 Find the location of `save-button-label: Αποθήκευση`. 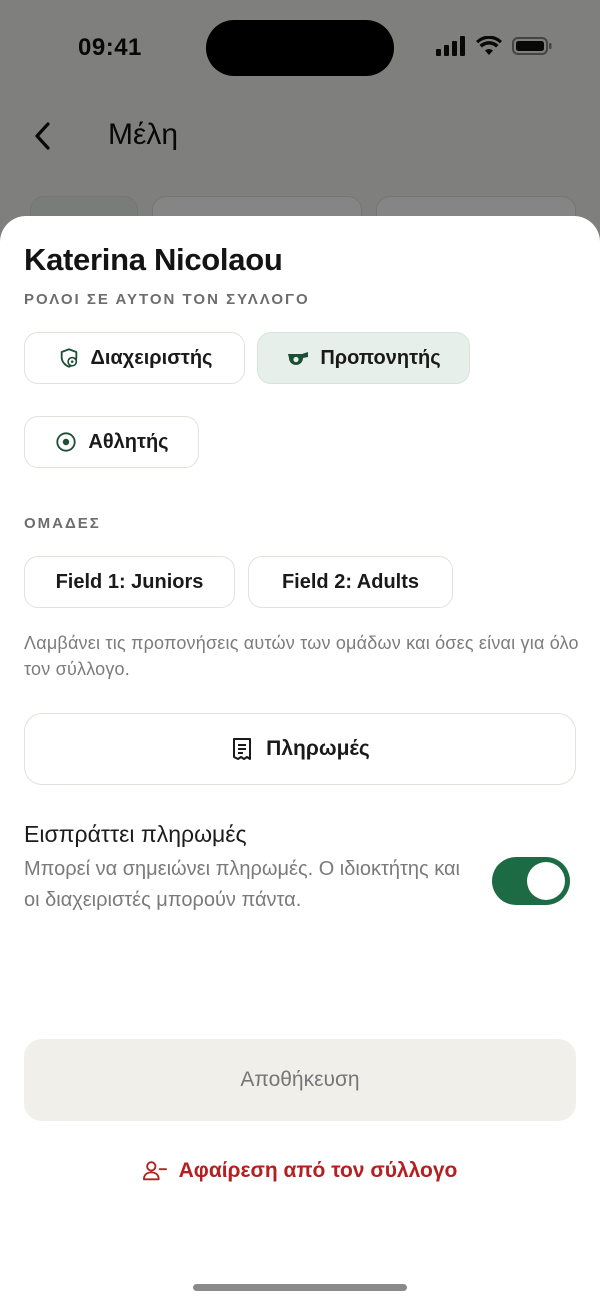

save-button-label: Αποθήκευση is located at coordinates (300, 1079).